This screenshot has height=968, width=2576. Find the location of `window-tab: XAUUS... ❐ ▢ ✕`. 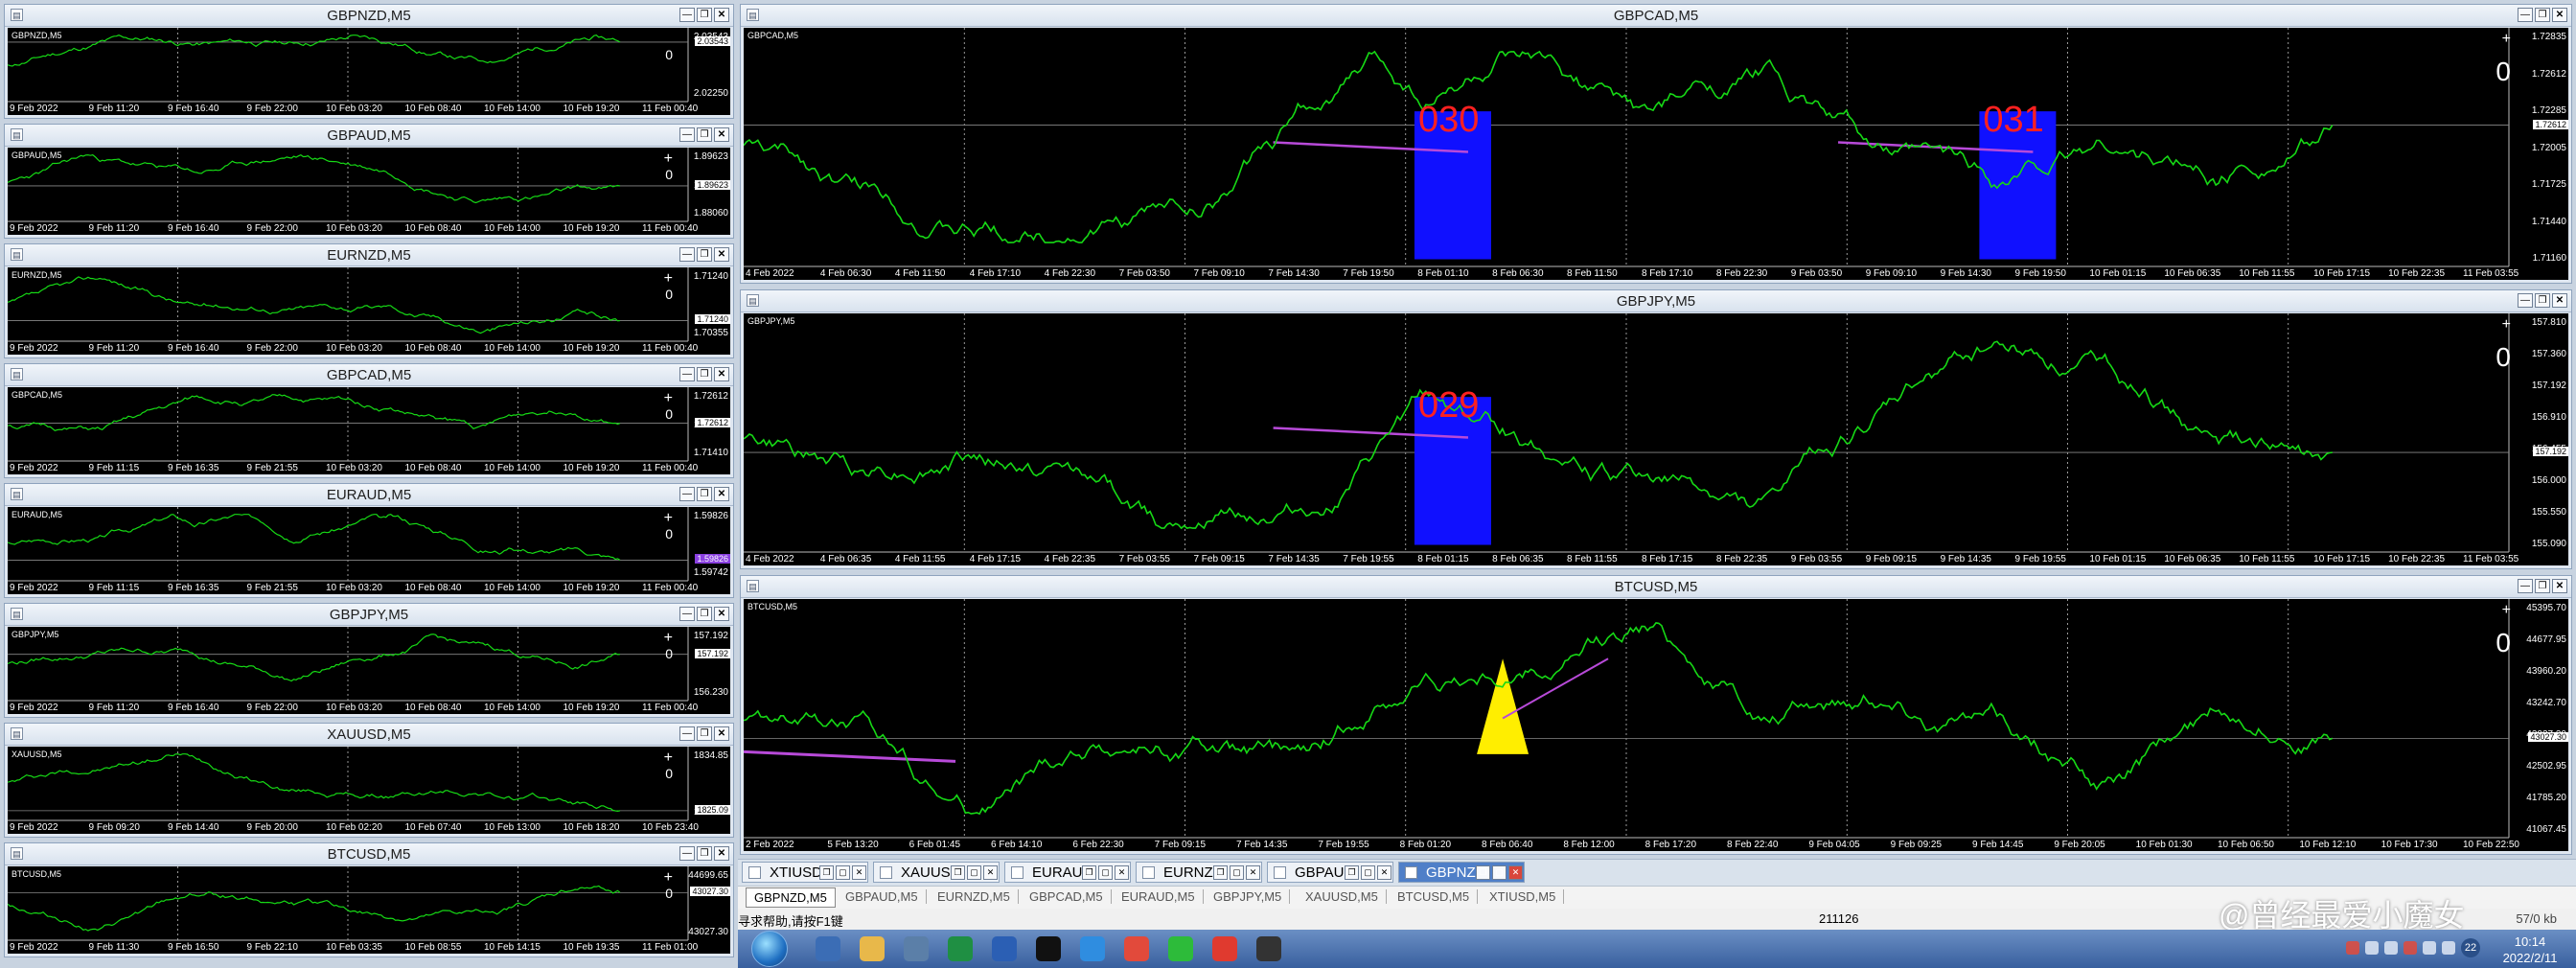

window-tab: XAUUS... ❐ ▢ ✕ is located at coordinates (936, 872).